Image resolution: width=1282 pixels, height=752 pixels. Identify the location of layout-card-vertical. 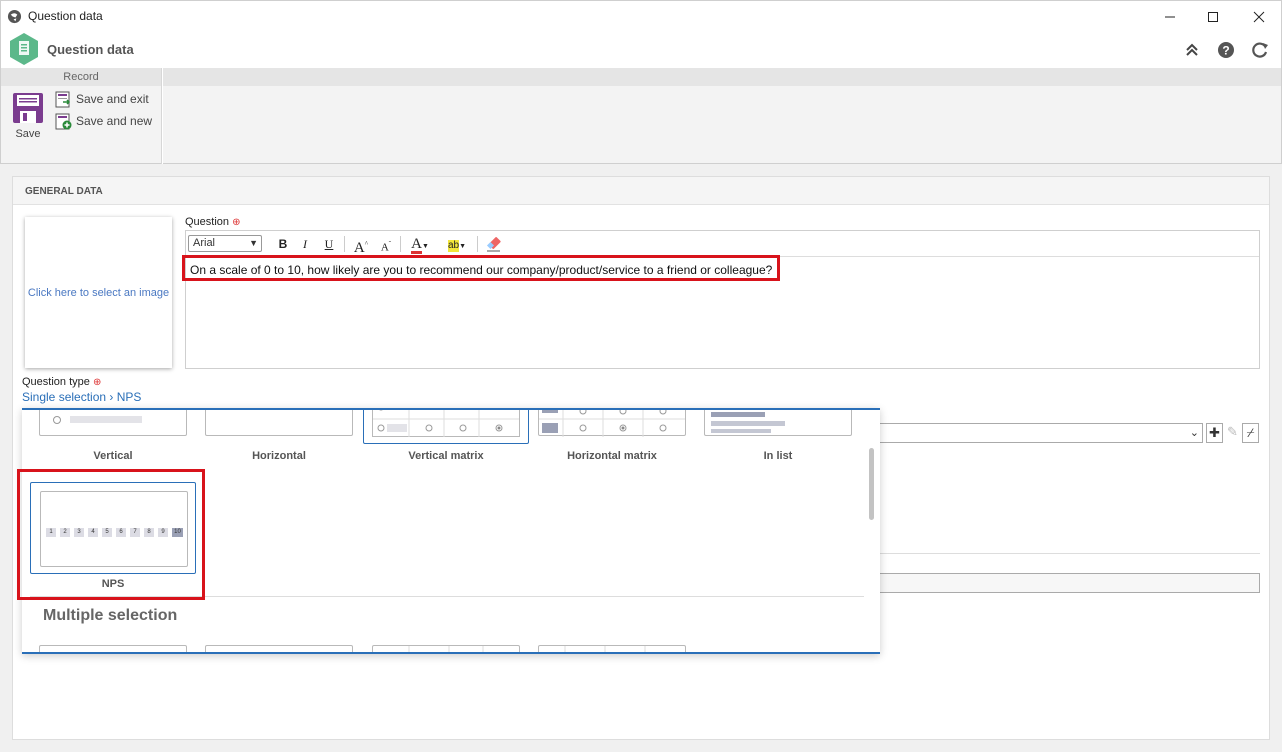
(113, 423).